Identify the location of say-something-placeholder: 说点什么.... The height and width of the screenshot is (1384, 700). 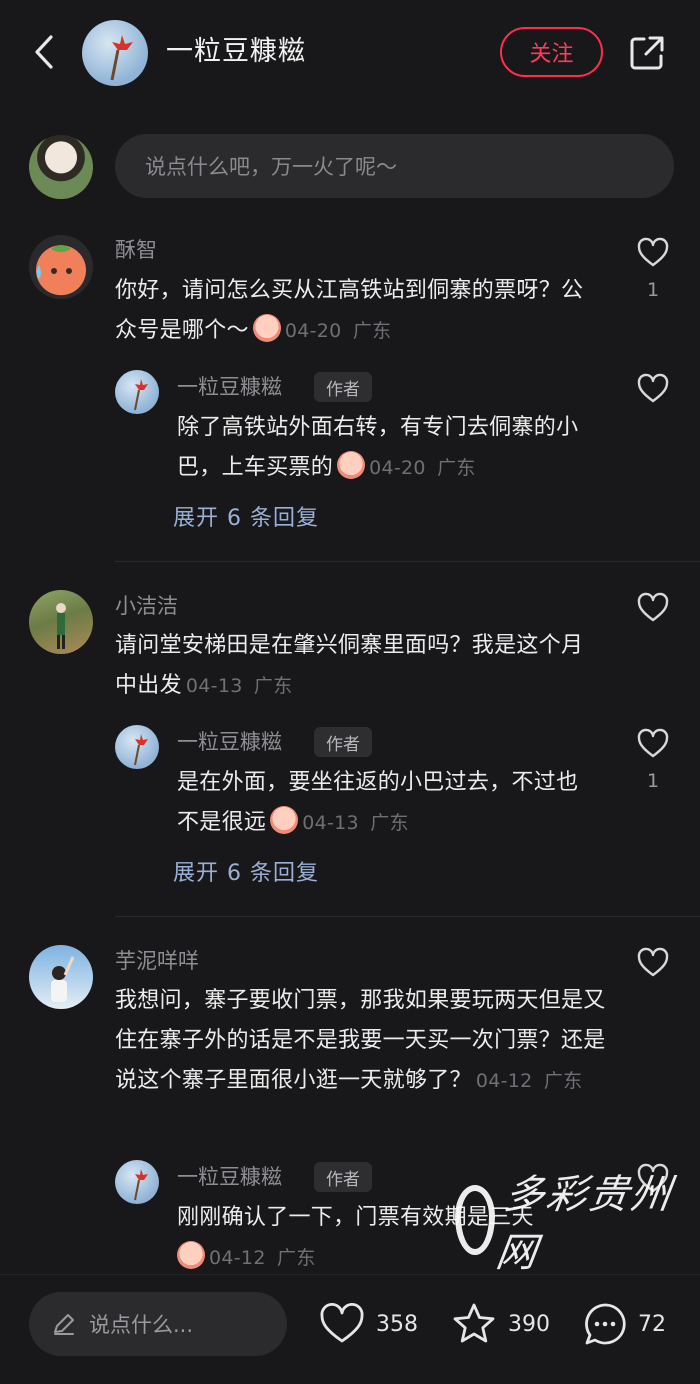
(141, 1325).